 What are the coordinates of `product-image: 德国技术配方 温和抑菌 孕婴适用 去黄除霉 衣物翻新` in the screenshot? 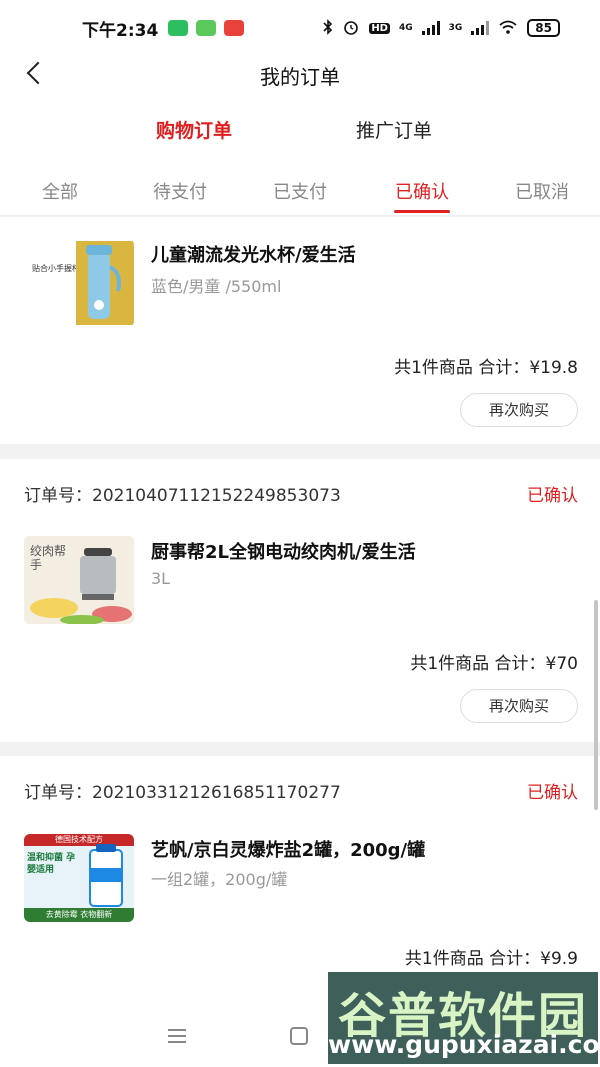 It's located at (79, 878).